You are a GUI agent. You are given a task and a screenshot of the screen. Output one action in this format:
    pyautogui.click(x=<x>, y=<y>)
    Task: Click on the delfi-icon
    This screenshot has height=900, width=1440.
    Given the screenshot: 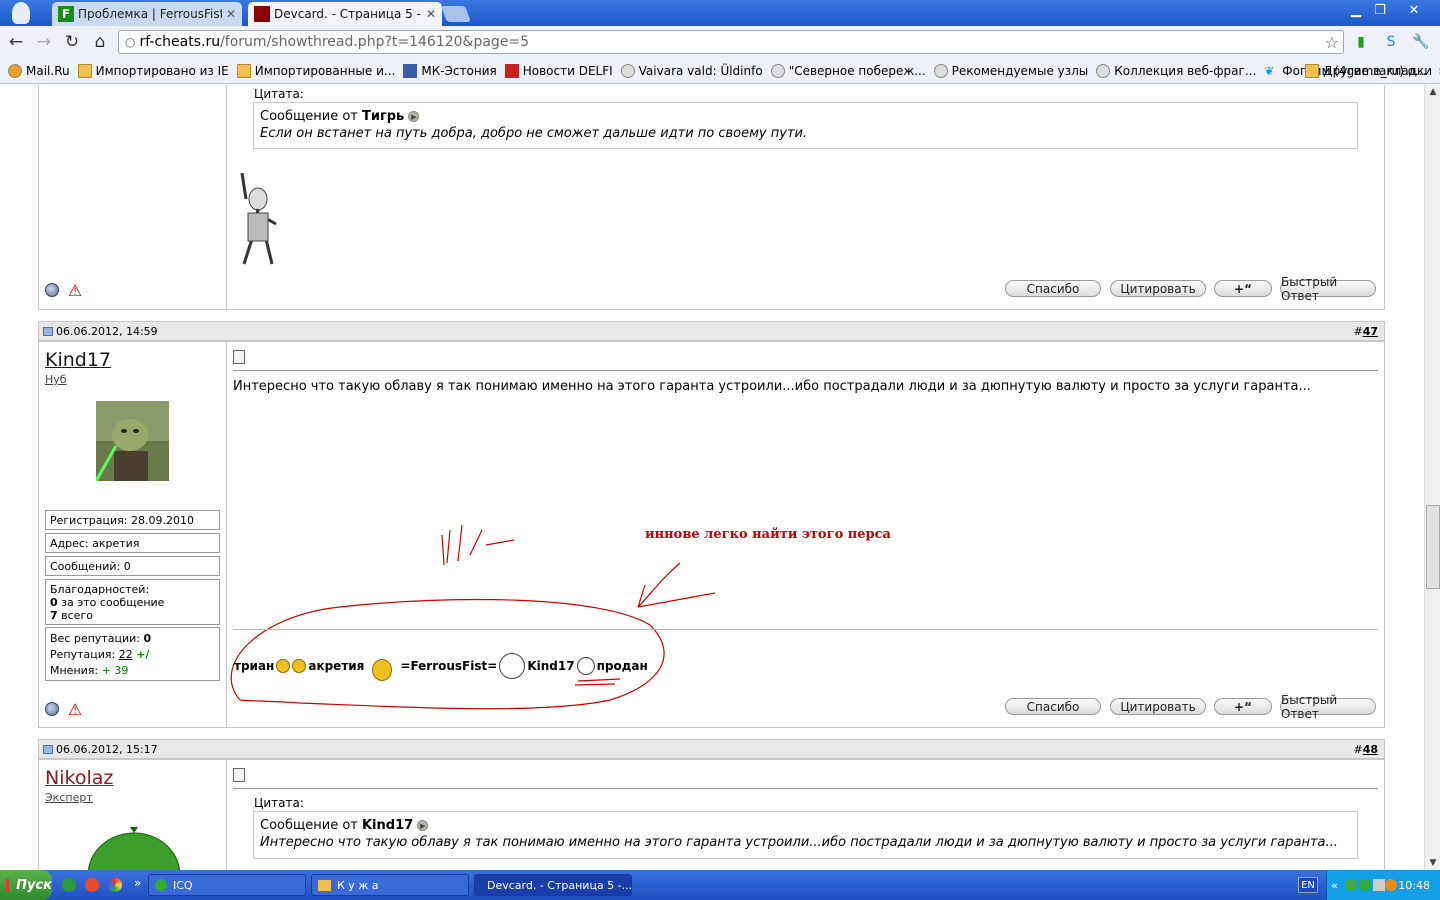 What is the action you would take?
    pyautogui.click(x=511, y=70)
    